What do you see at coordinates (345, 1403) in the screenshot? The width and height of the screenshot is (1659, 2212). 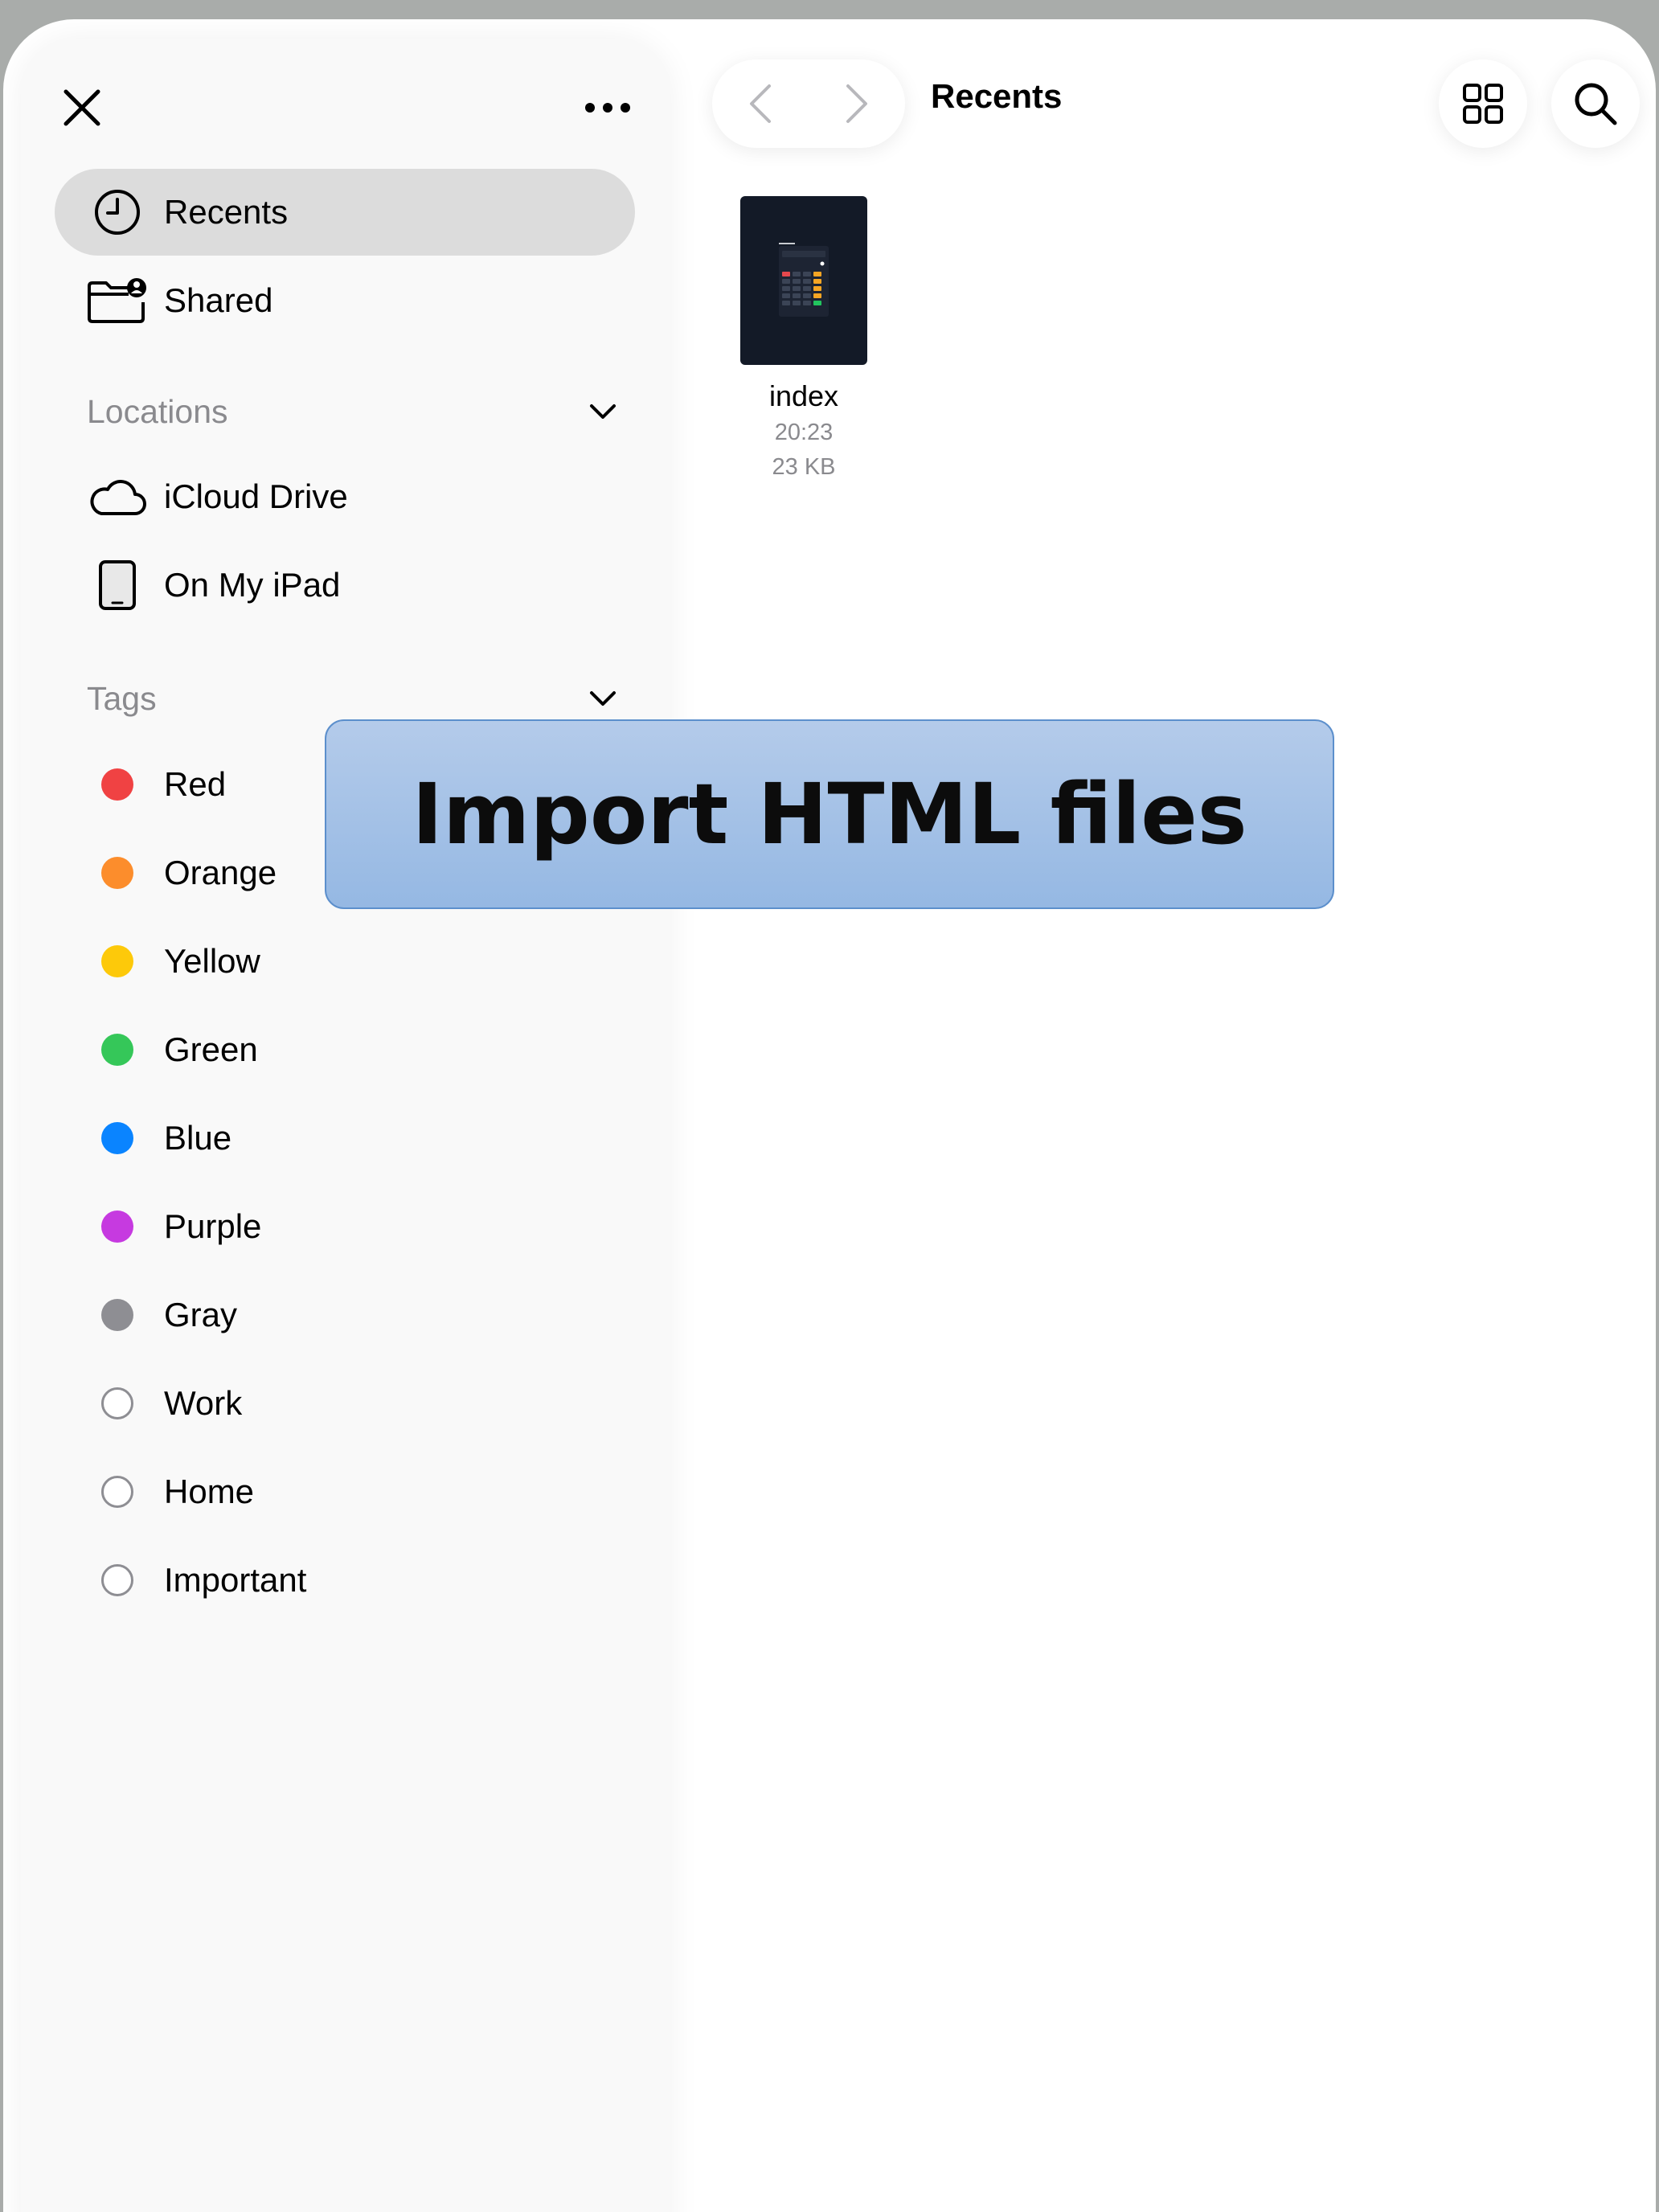 I see `tag-item-work: Work` at bounding box center [345, 1403].